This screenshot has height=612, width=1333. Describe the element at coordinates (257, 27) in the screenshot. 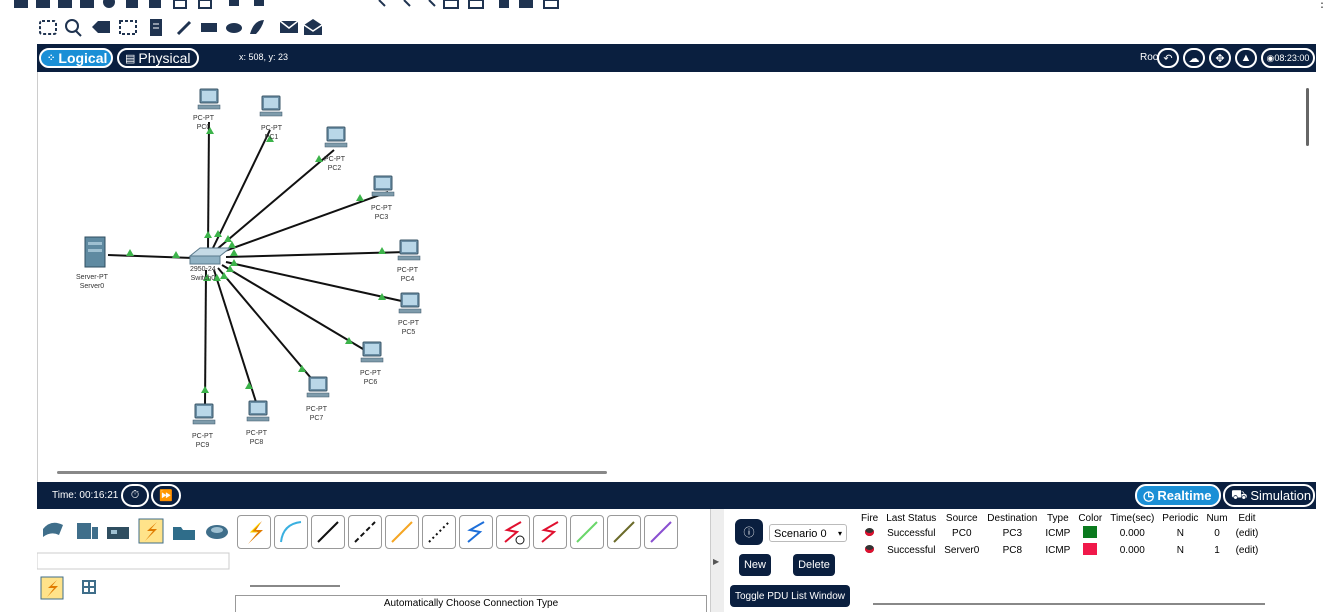

I see `freeform-icon` at that location.